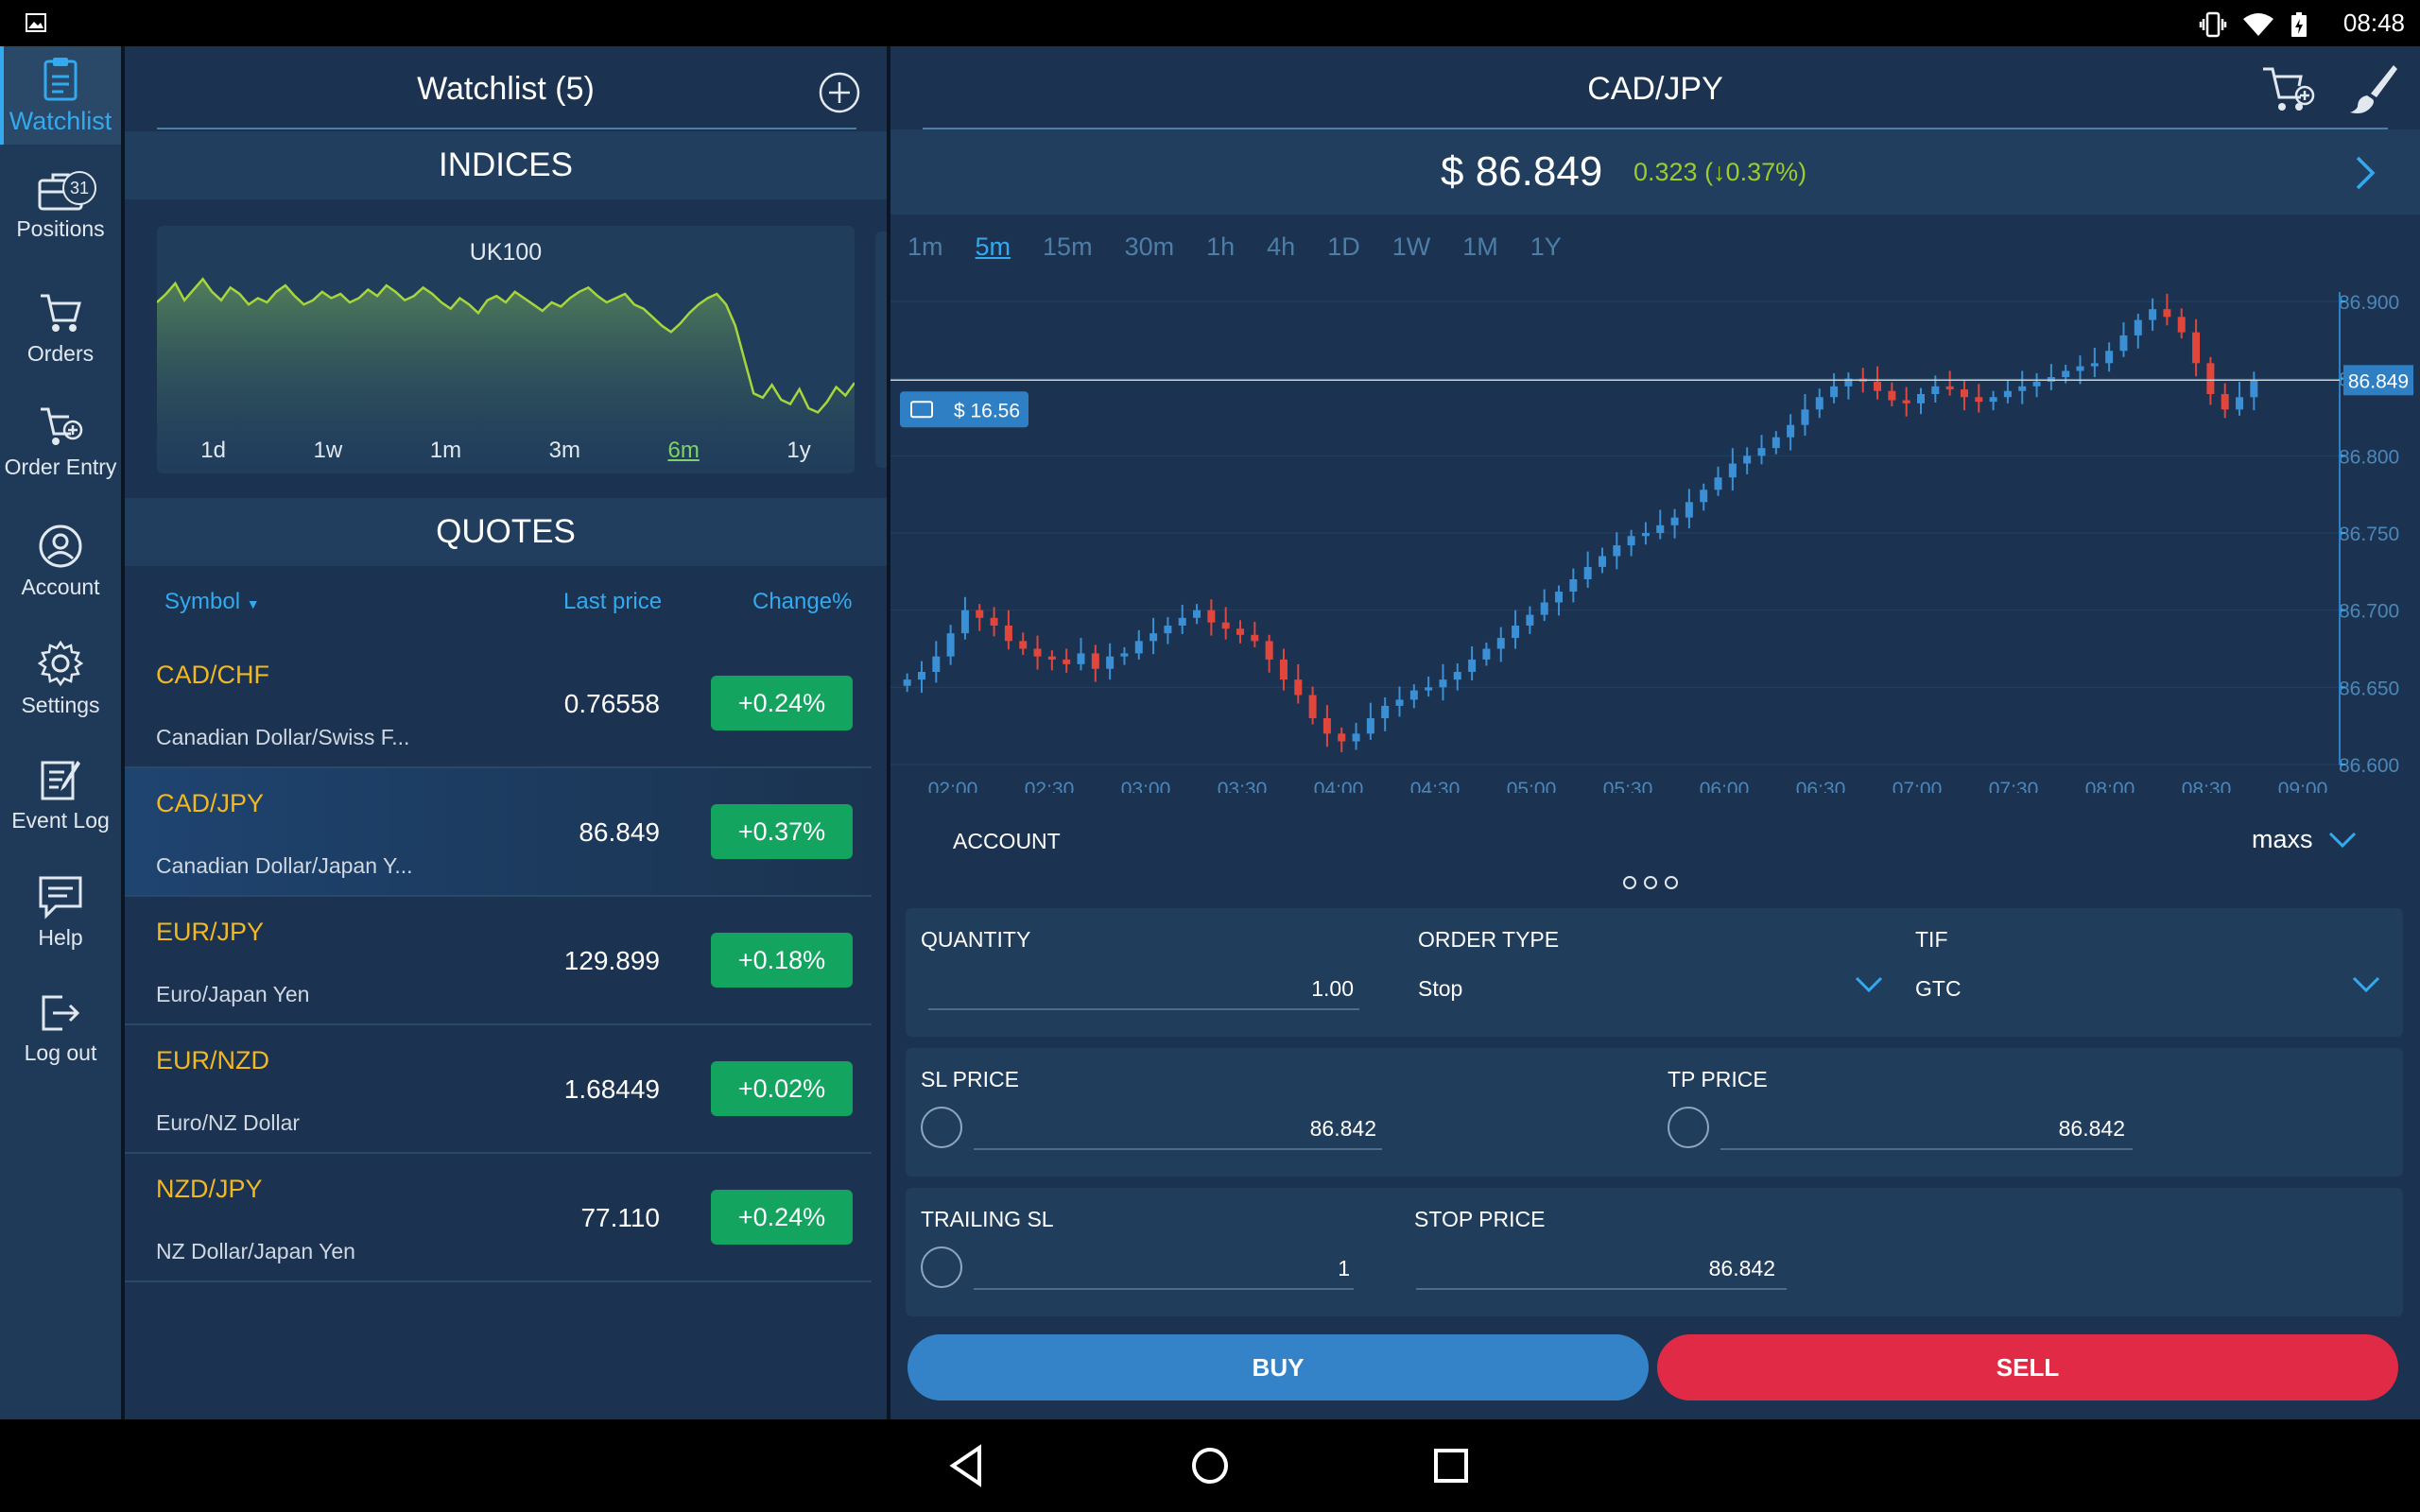 Image resolution: width=2420 pixels, height=1512 pixels. Describe the element at coordinates (2373, 88) in the screenshot. I see `brush-icon` at that location.